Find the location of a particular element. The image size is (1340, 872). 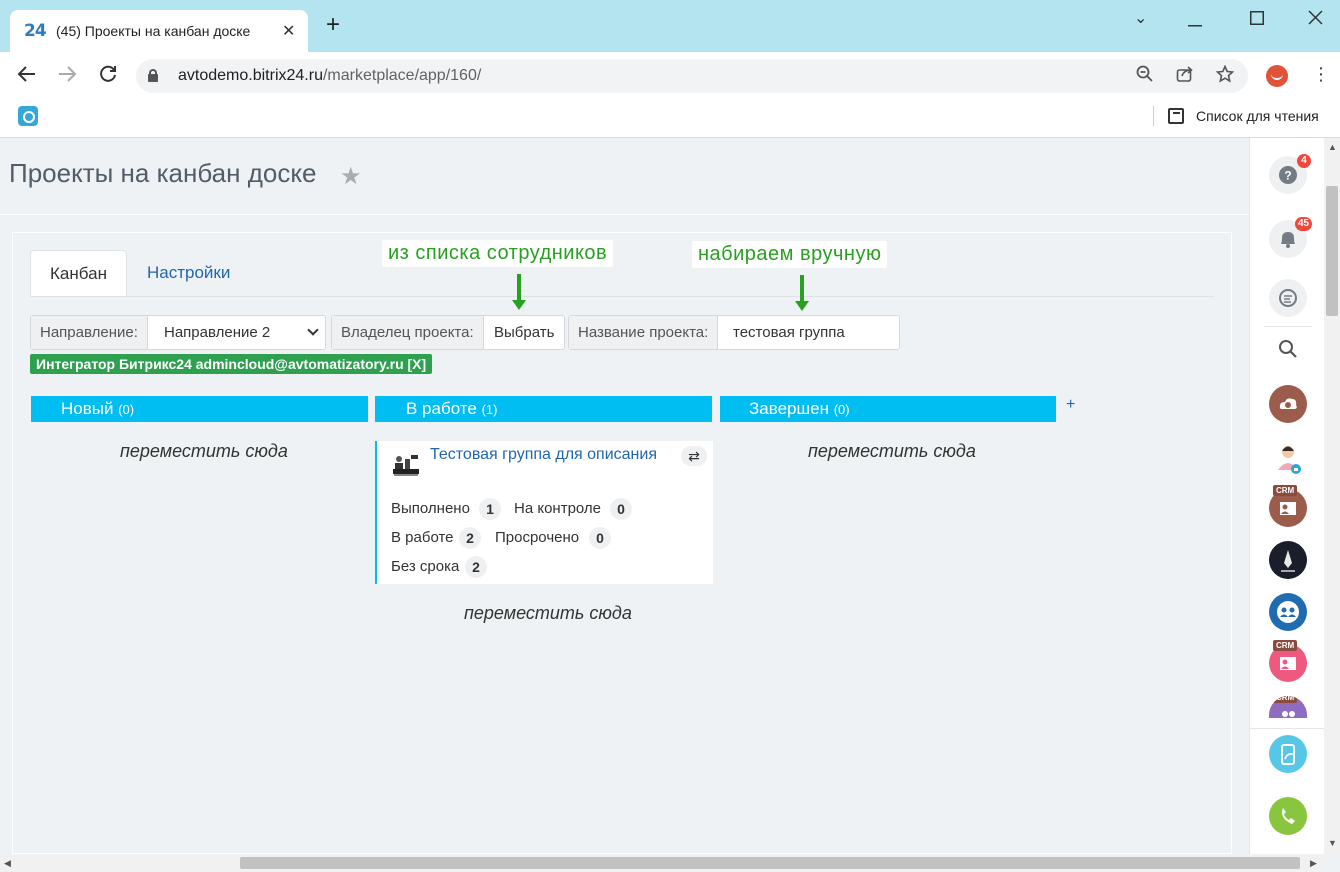

scroll-up-icon: ▲ is located at coordinates (1332, 147).